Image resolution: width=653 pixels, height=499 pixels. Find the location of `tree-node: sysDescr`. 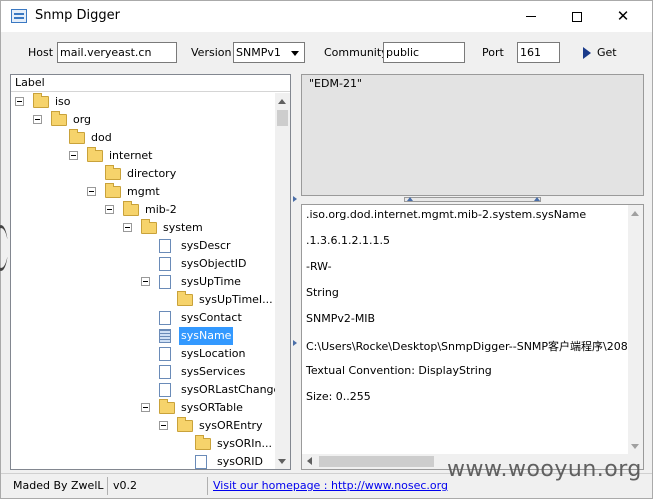

tree-node: sysDescr is located at coordinates (143, 246).